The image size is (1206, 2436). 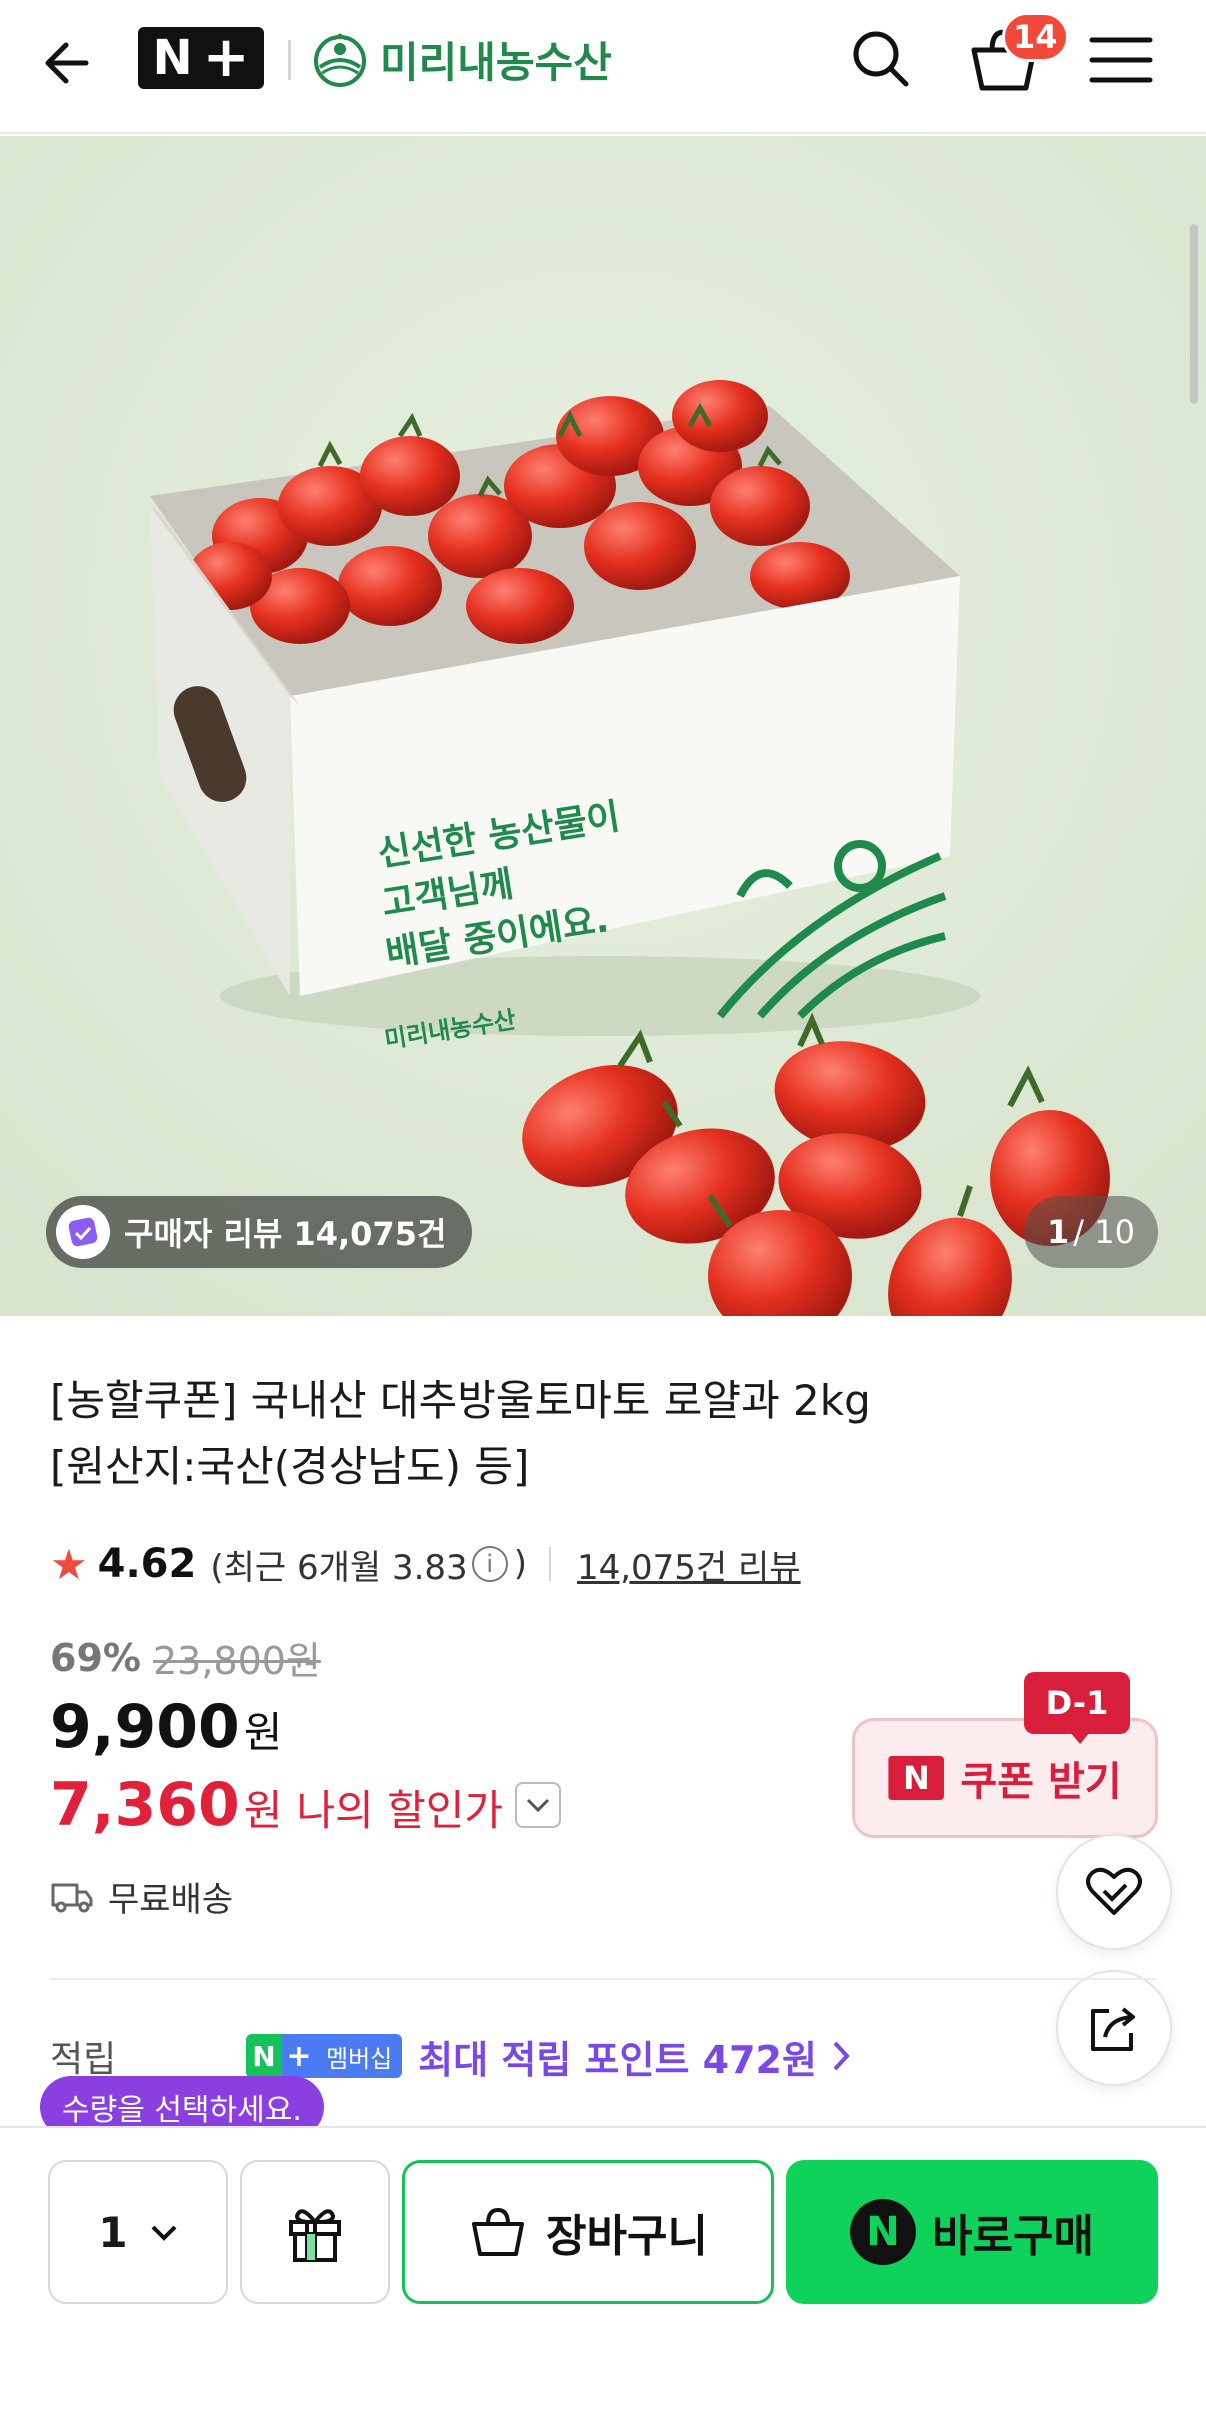 What do you see at coordinates (498, 2231) in the screenshot?
I see `bag-icon` at bounding box center [498, 2231].